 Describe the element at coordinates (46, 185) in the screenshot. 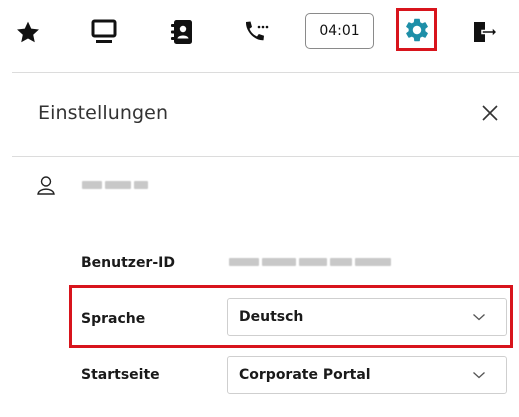

I see `user-icon` at that location.